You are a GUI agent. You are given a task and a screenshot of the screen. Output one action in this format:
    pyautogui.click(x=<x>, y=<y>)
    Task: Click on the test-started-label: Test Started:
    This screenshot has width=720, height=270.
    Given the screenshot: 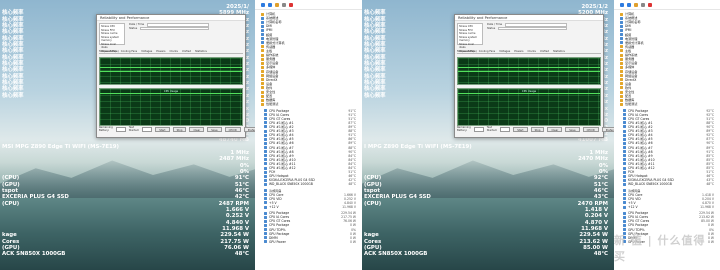 What is the action you would take?
    pyautogui.click(x=134, y=129)
    